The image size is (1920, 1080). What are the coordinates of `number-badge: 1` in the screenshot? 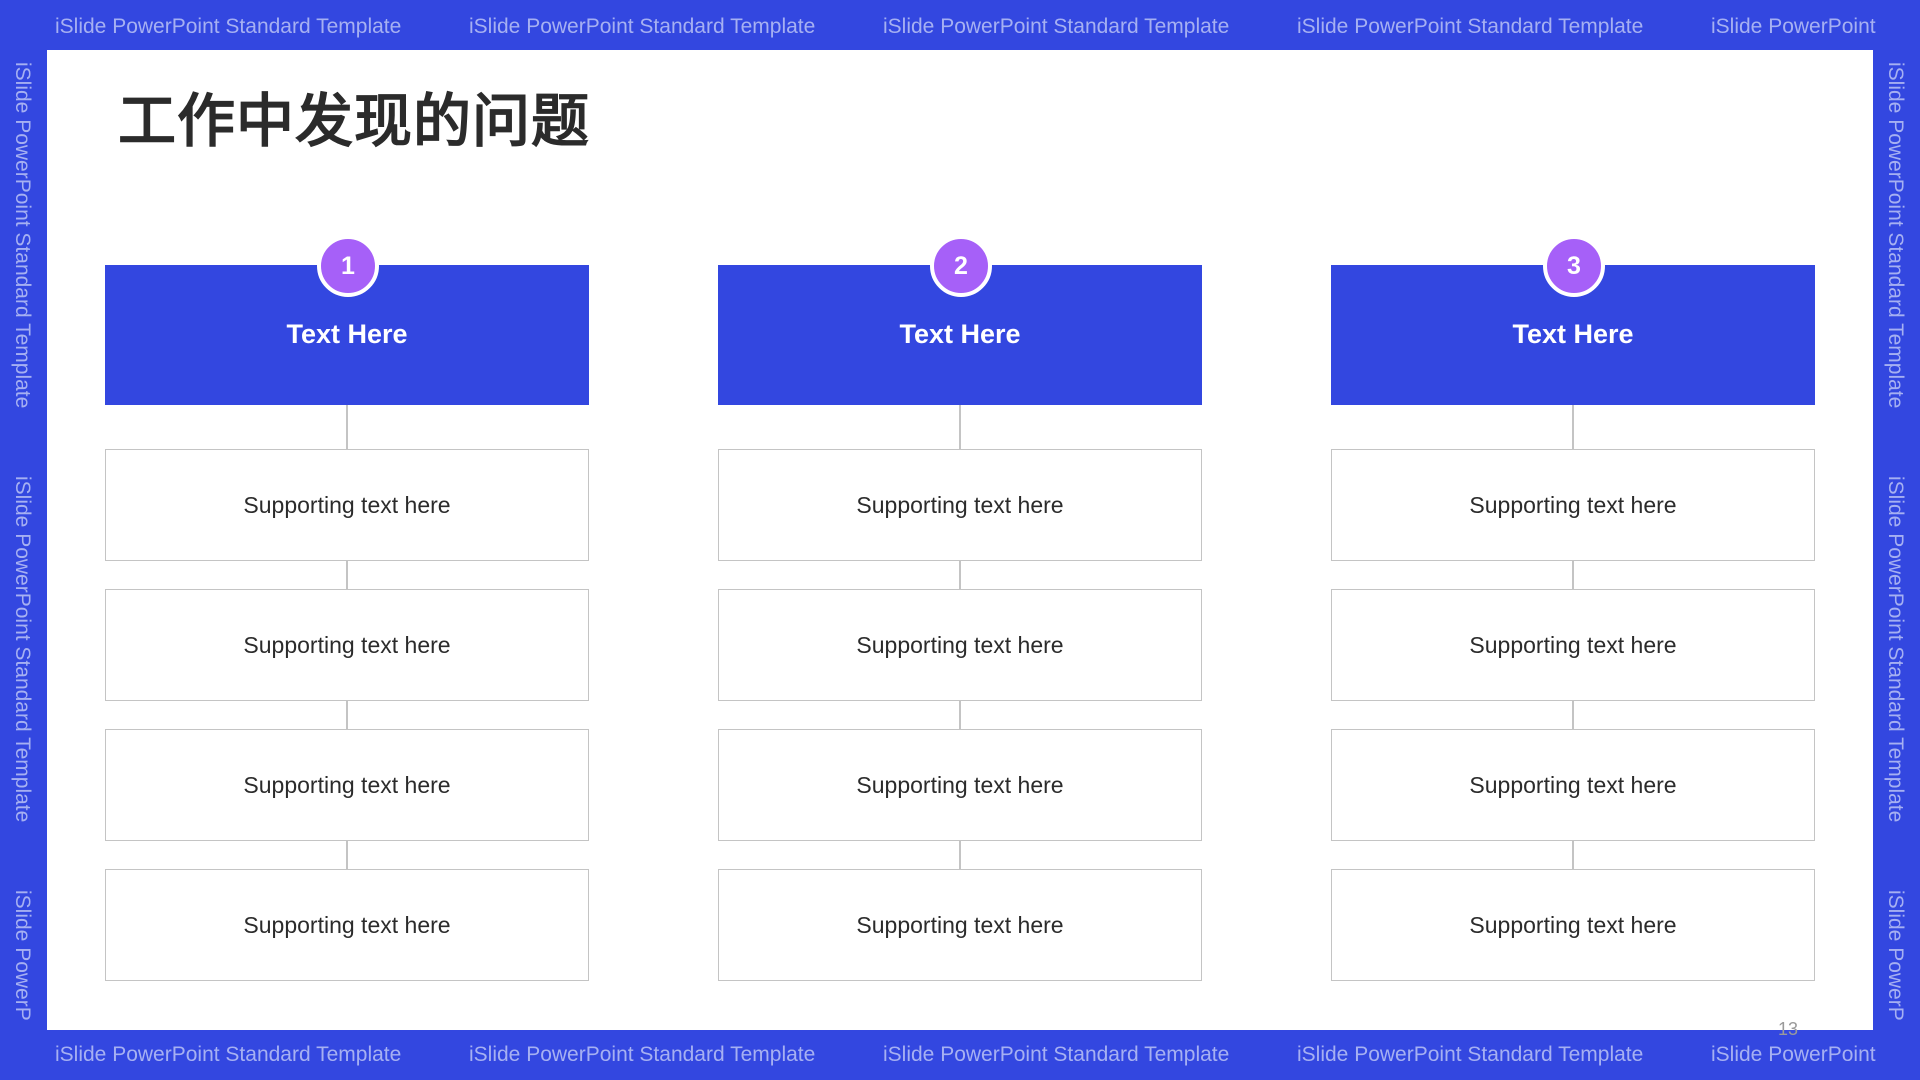 It's located at (348, 266).